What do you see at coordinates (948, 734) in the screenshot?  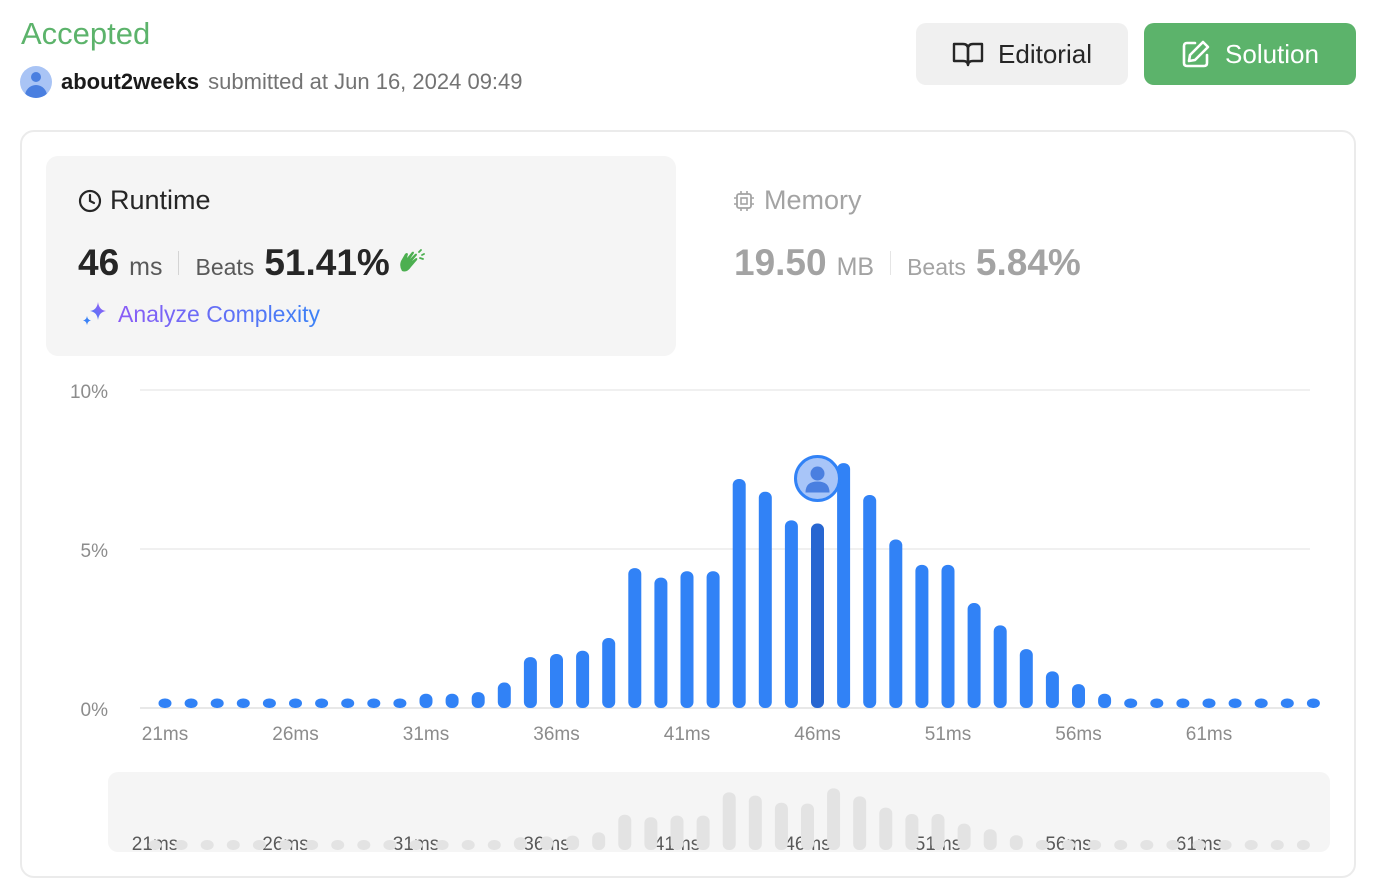 I see `x-tick-label: 51ms` at bounding box center [948, 734].